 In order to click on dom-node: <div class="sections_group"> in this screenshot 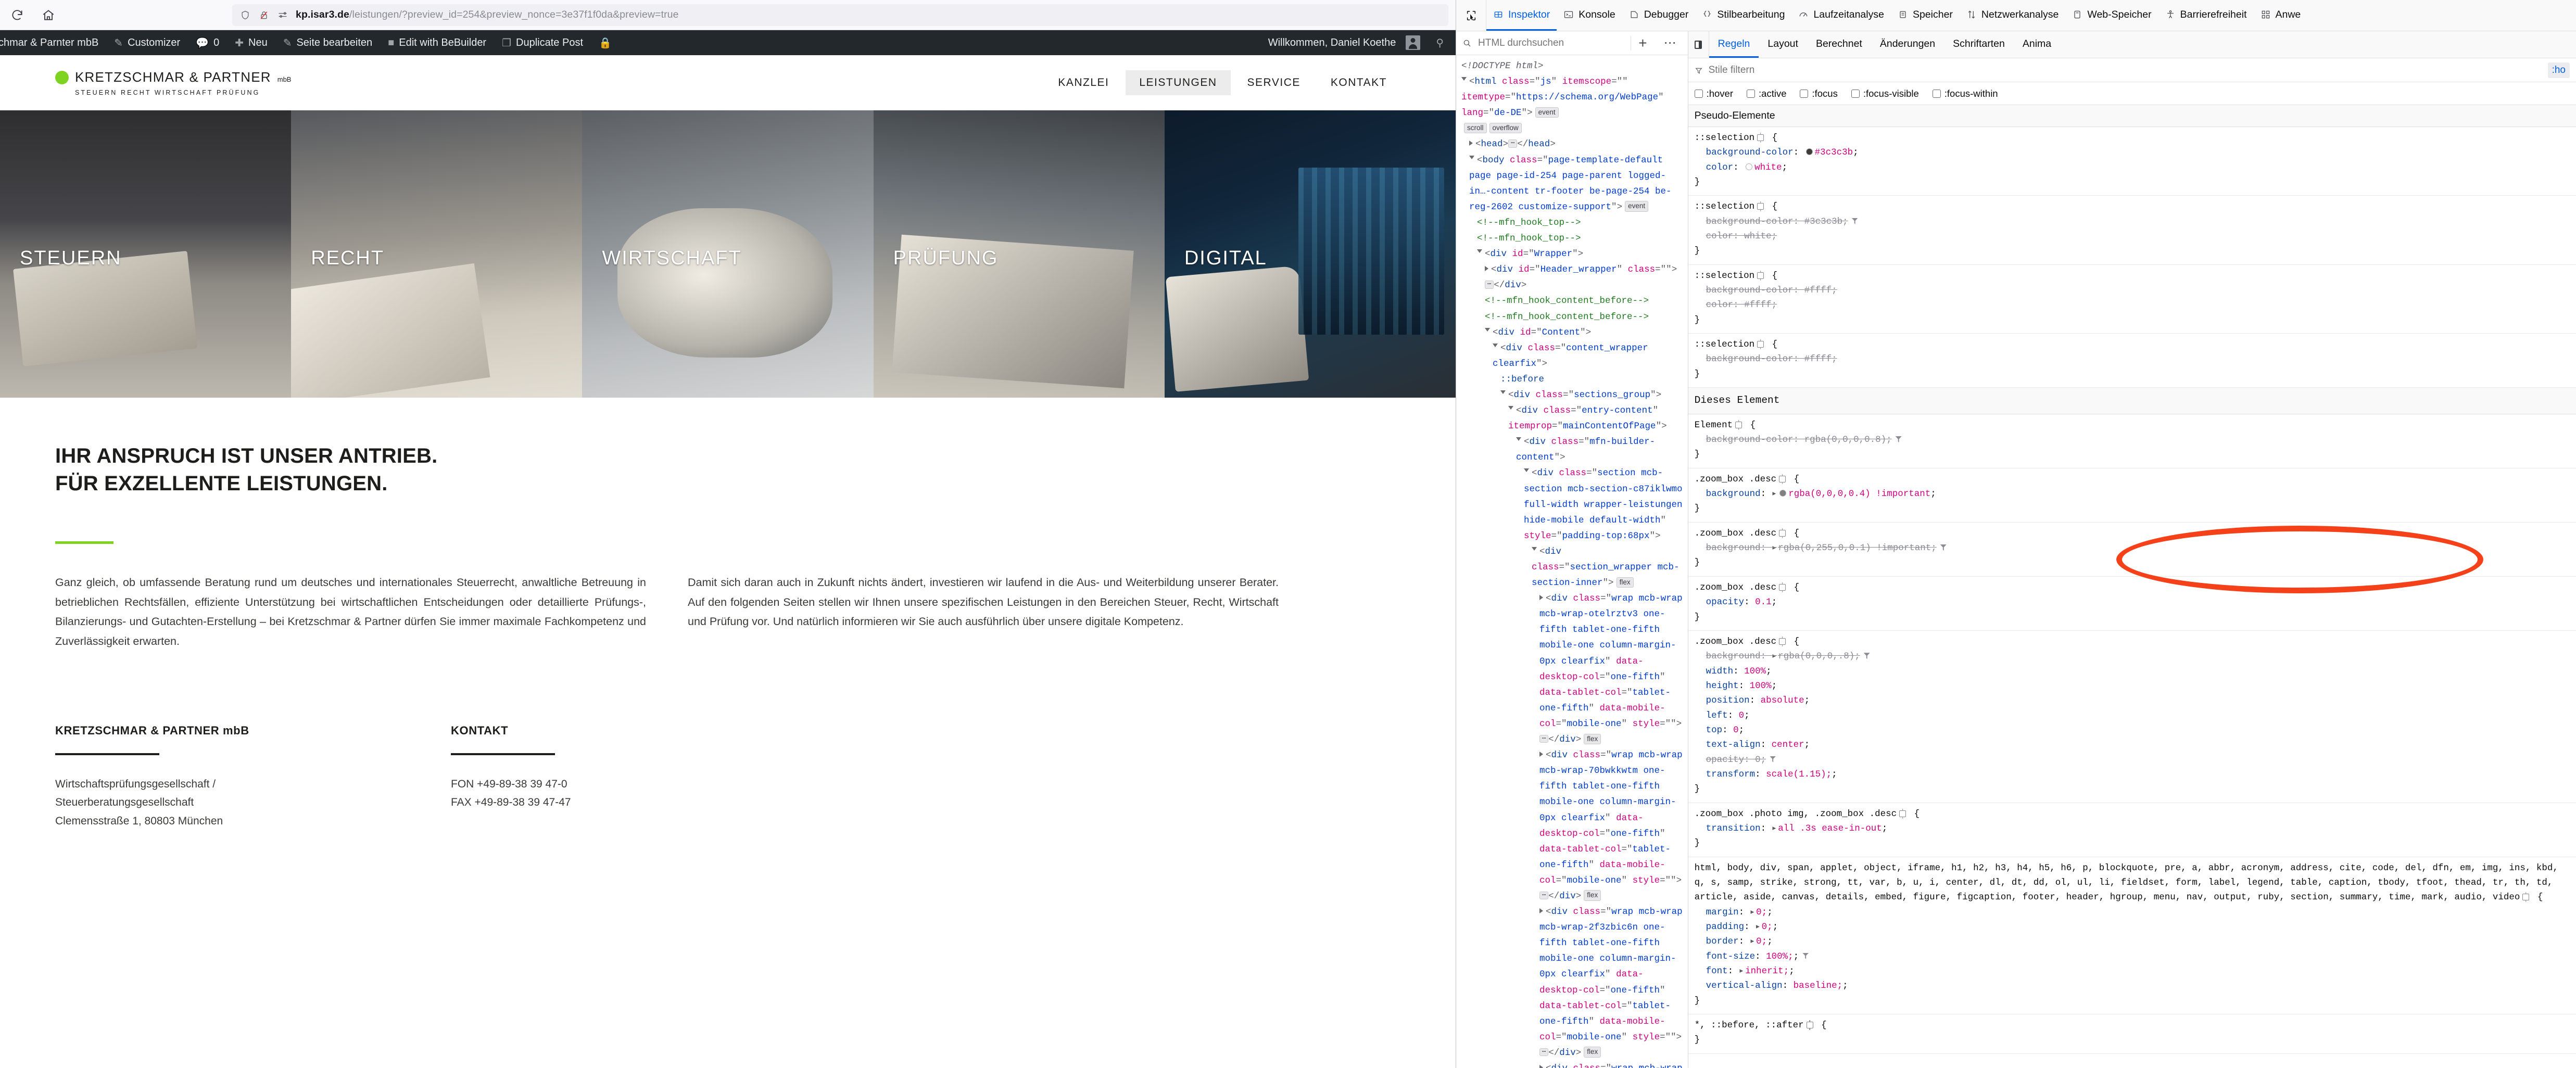, I will do `click(1572, 395)`.